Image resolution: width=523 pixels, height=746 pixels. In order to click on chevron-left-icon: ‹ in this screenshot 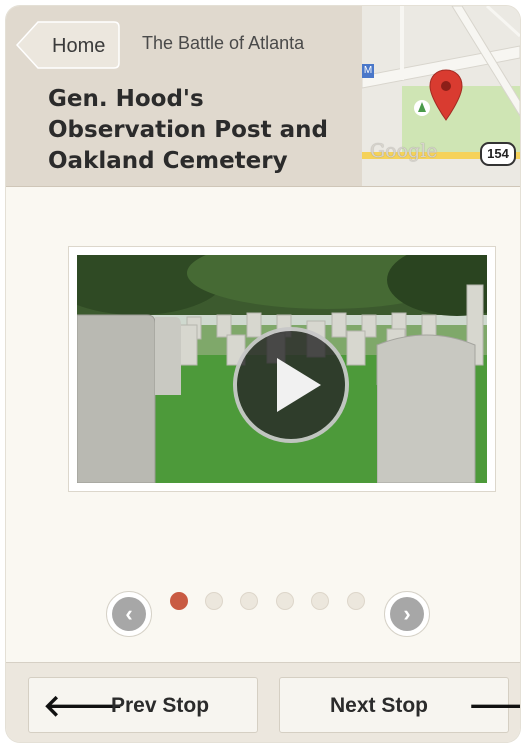, I will do `click(129, 614)`.